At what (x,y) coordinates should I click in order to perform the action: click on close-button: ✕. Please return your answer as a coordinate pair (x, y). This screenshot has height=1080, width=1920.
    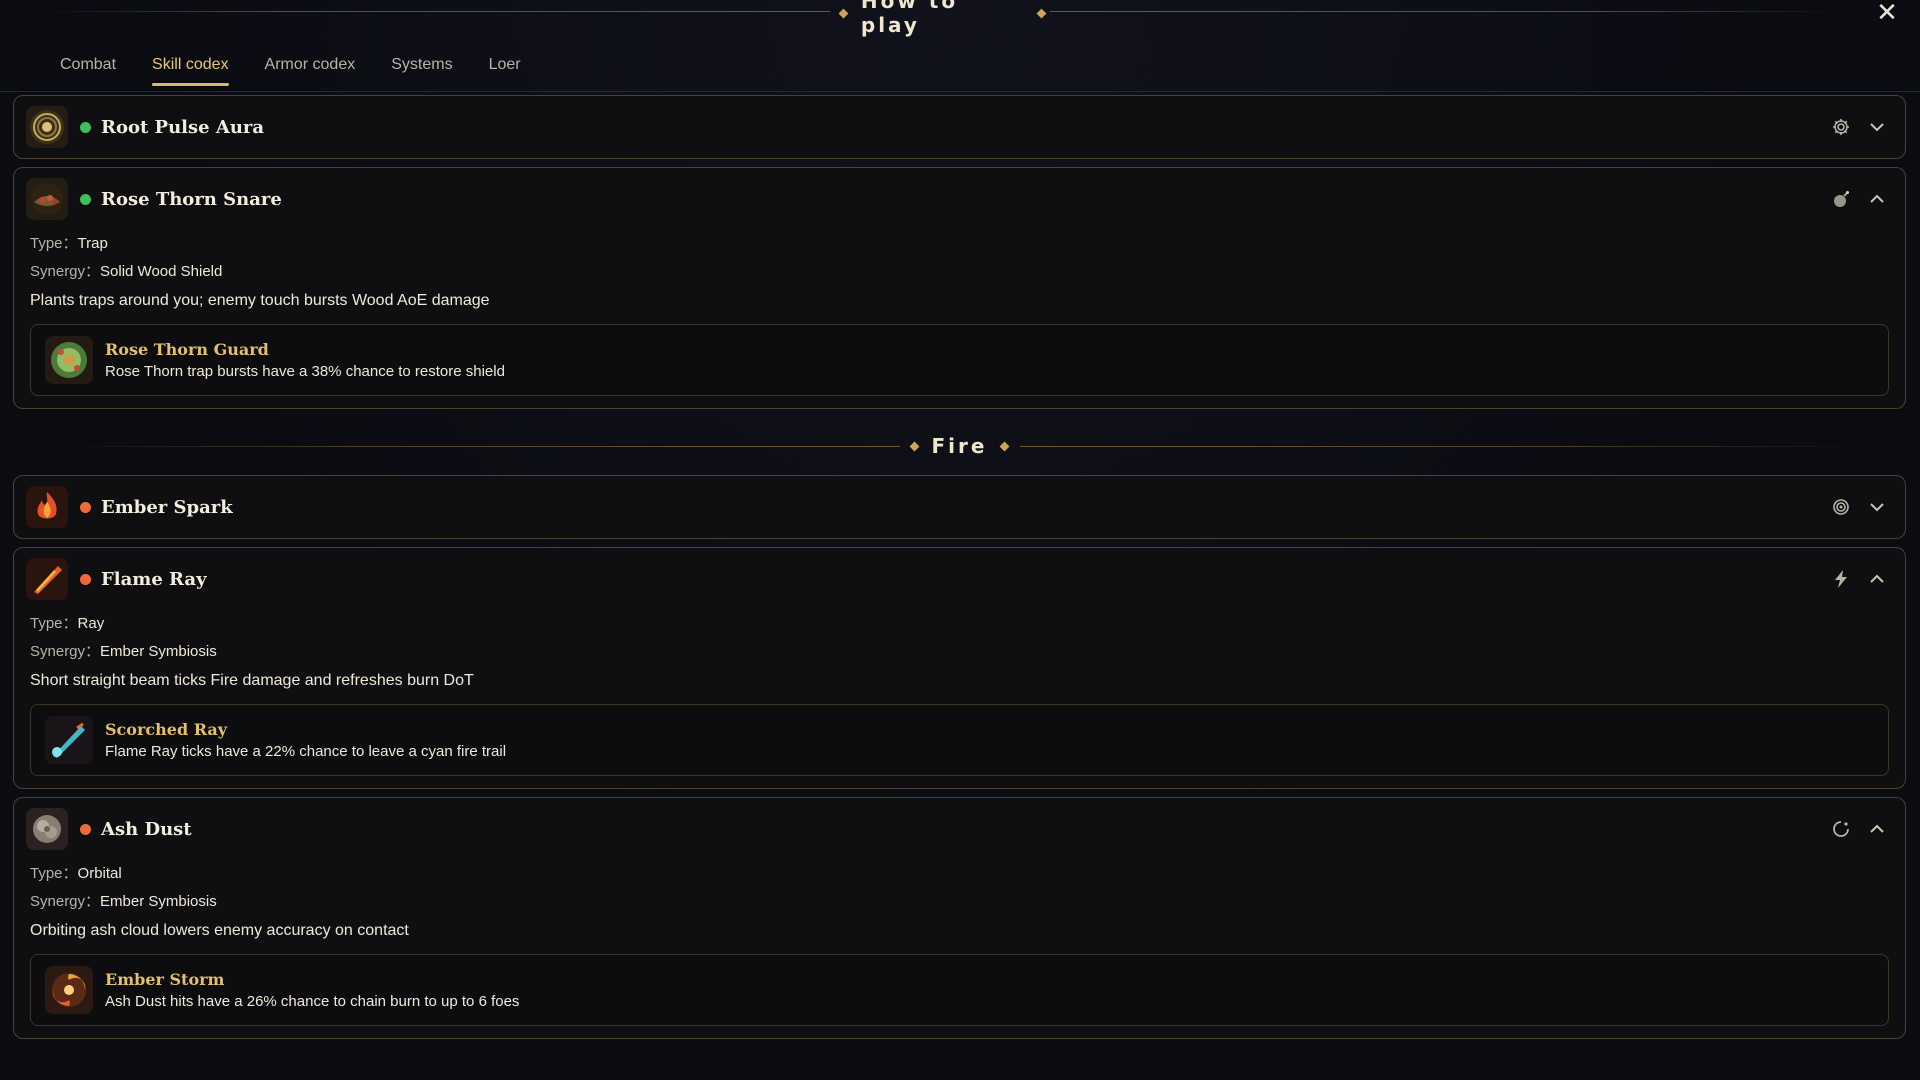
    Looking at the image, I should click on (1887, 13).